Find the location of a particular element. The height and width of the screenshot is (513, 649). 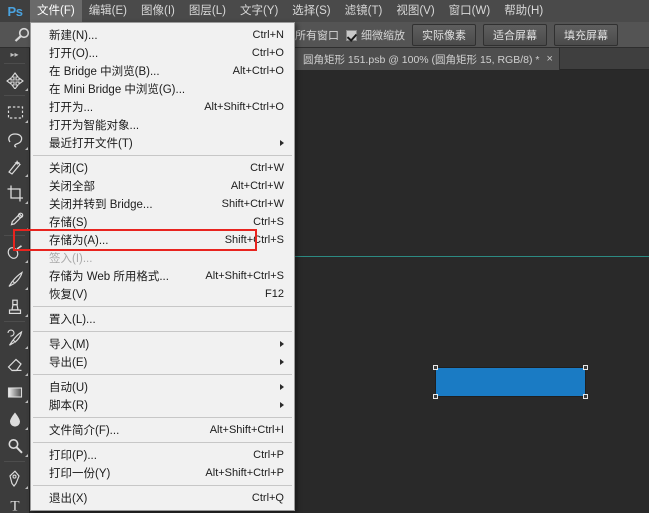

menu-item-shortcut: Ctrl+O is located at coordinates (267, 53).